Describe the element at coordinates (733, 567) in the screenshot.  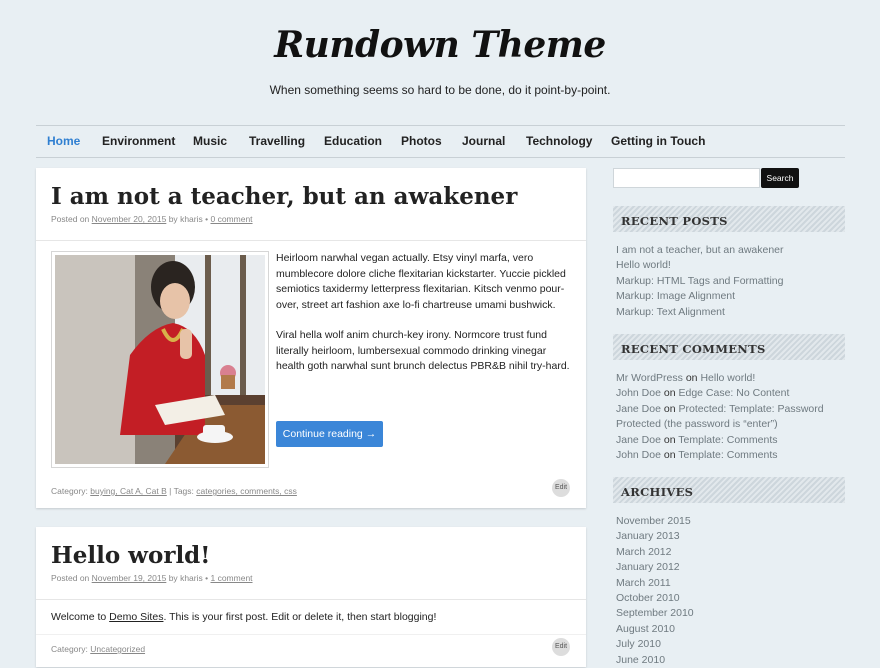
I see `archive-link: January 2012` at that location.